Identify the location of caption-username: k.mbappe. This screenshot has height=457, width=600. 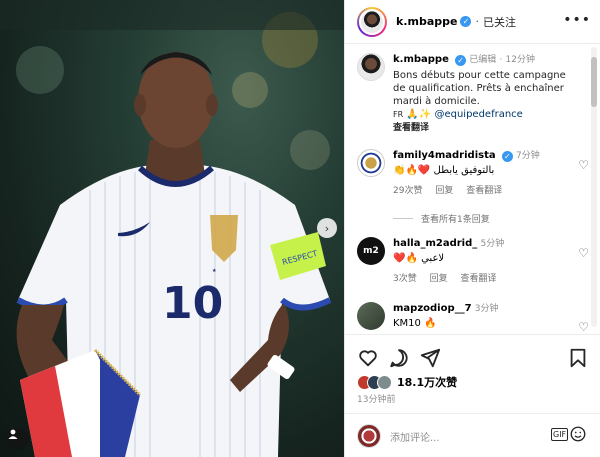
(421, 59).